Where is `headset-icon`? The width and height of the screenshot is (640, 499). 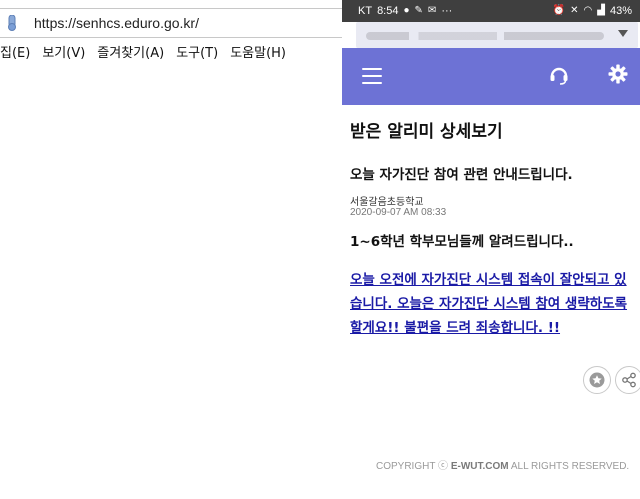
headset-icon is located at coordinates (559, 75).